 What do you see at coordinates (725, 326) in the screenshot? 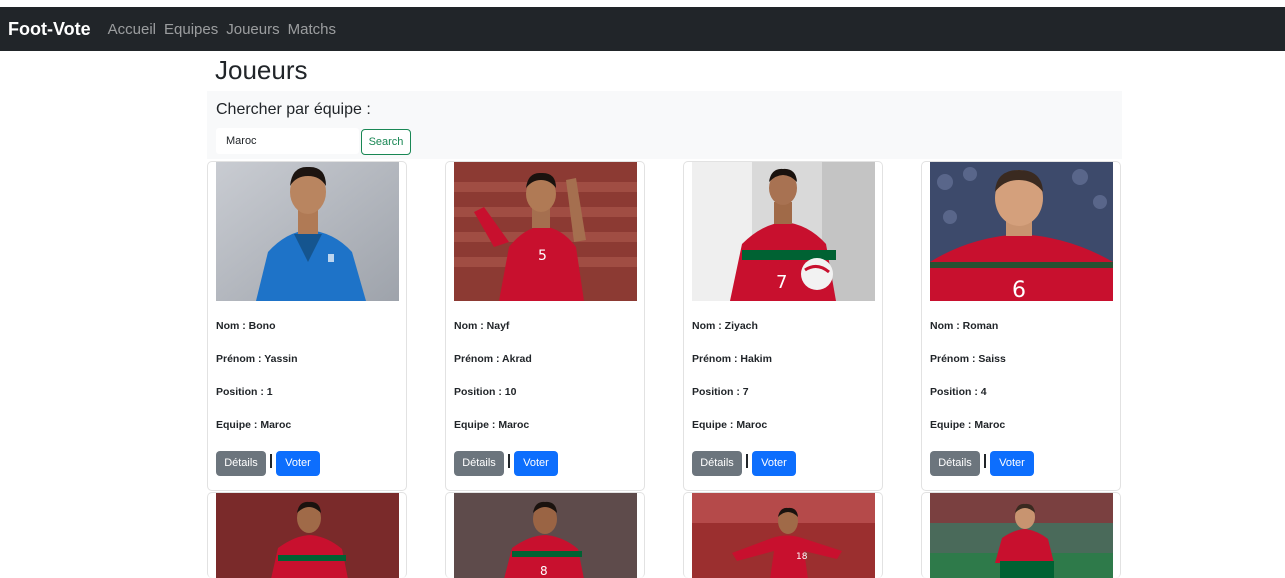
I see `player-nom: Nom : Ziyach` at bounding box center [725, 326].